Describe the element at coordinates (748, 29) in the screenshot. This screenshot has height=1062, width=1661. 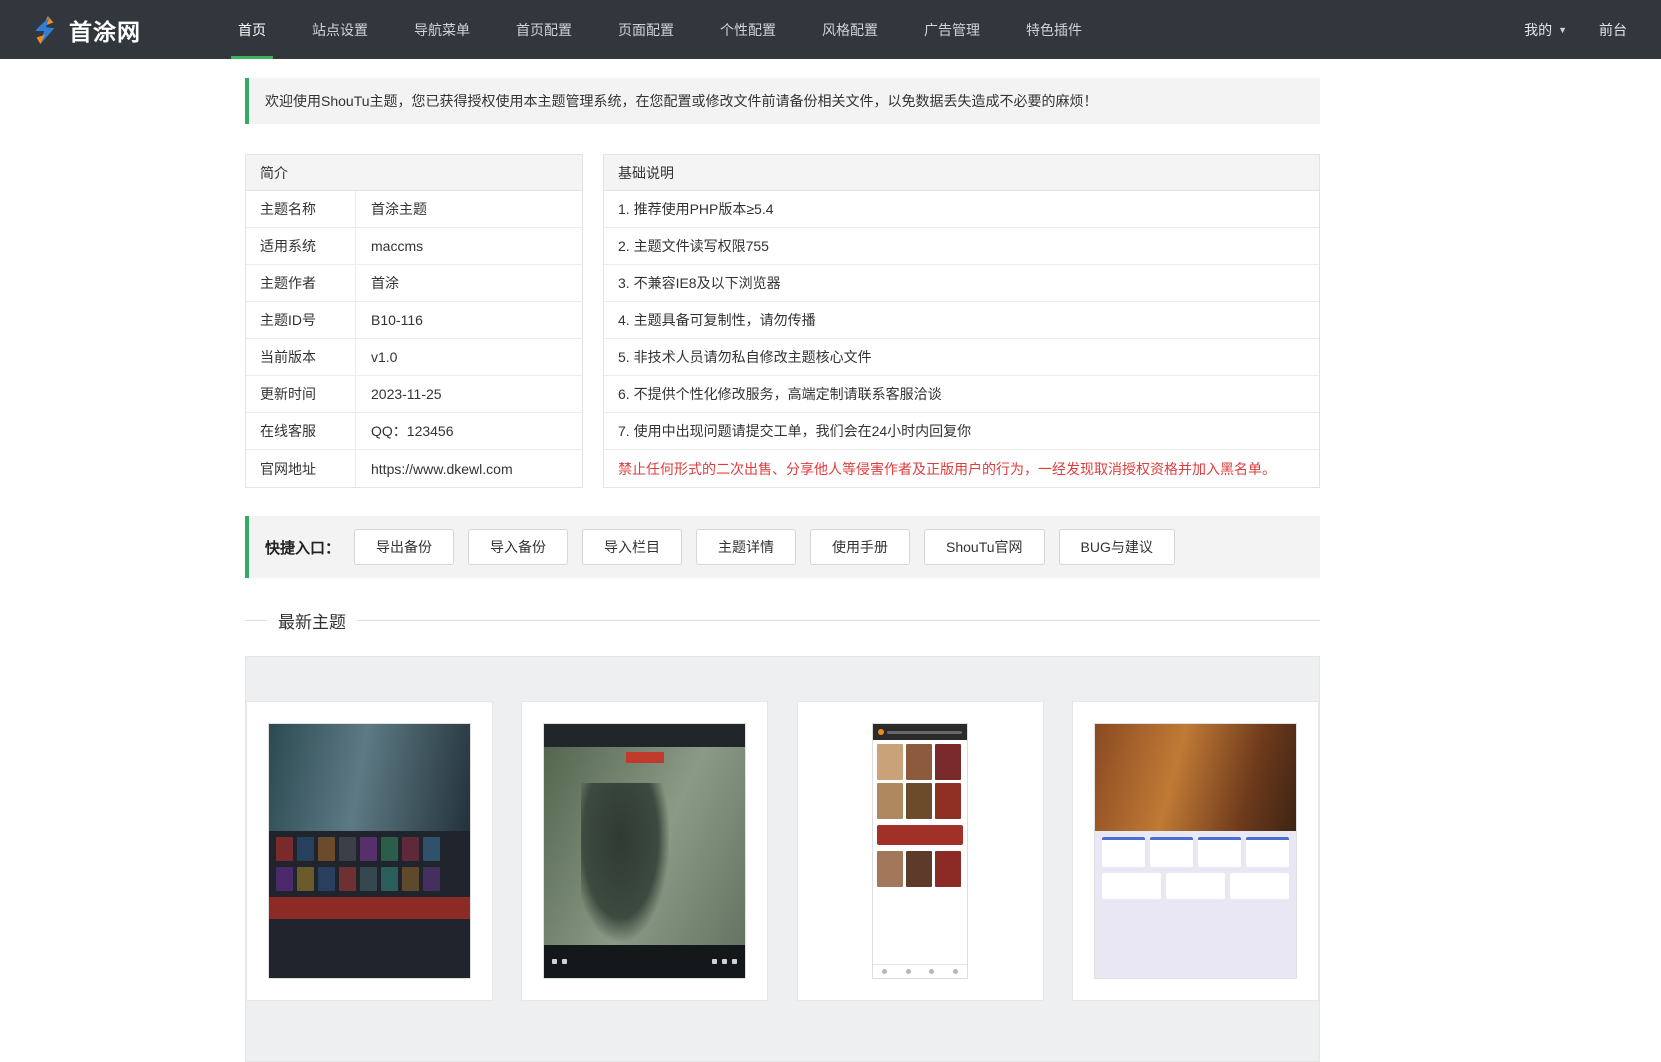
I see `nav-item-personal-config: 个性配置` at that location.